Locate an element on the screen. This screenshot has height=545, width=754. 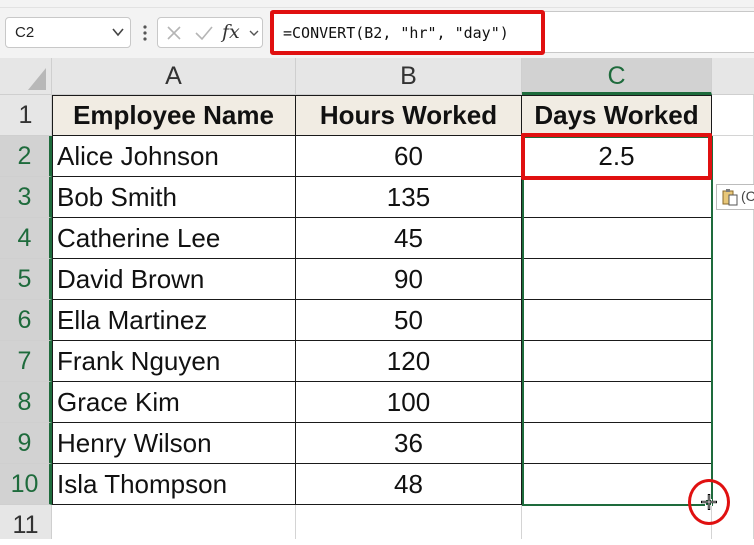
cell-hours-worked: 120 is located at coordinates (409, 361).